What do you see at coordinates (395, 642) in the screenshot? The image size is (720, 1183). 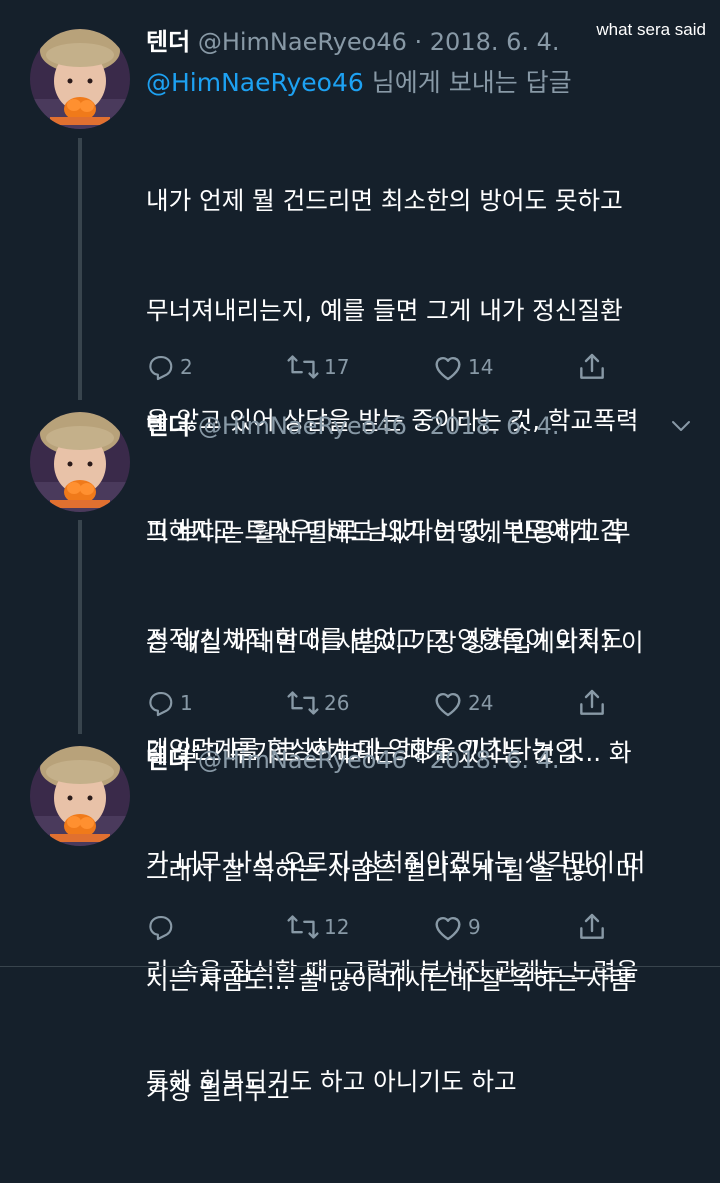 I see `tweet-text-line: 슨 얘길 꺼내면 이 사람이 가장 상처입게되지? 이` at bounding box center [395, 642].